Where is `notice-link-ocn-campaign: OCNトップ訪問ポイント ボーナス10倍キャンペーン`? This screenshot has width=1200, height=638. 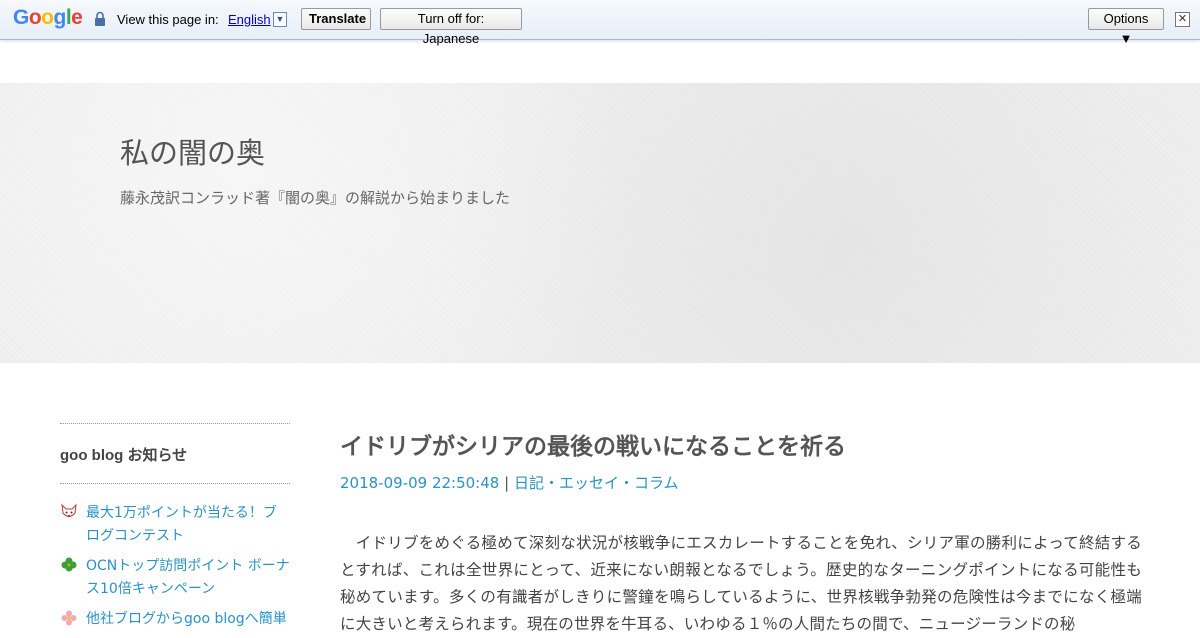 notice-link-ocn-campaign: OCNトップ訪問ポイント ボーナス10倍キャンペーン is located at coordinates (188, 577).